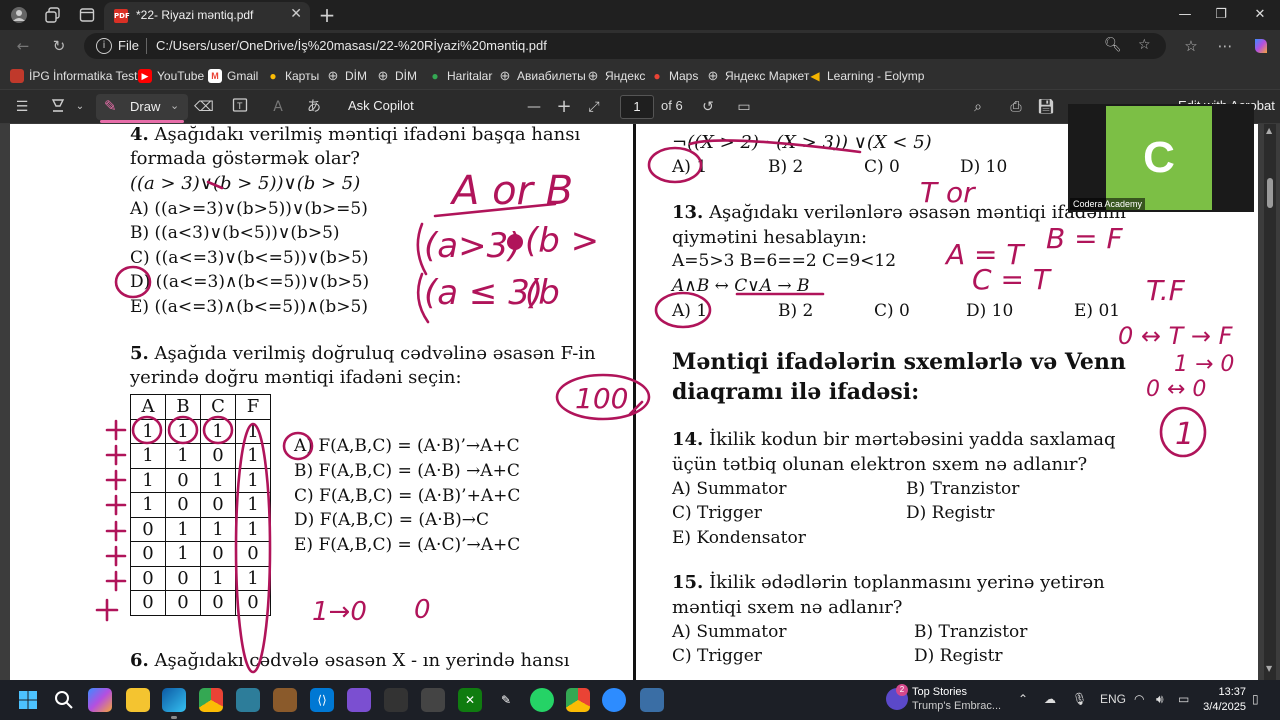 The width and height of the screenshot is (1280, 720). What do you see at coordinates (614, 700) in the screenshot?
I see `zoom-icon` at bounding box center [614, 700].